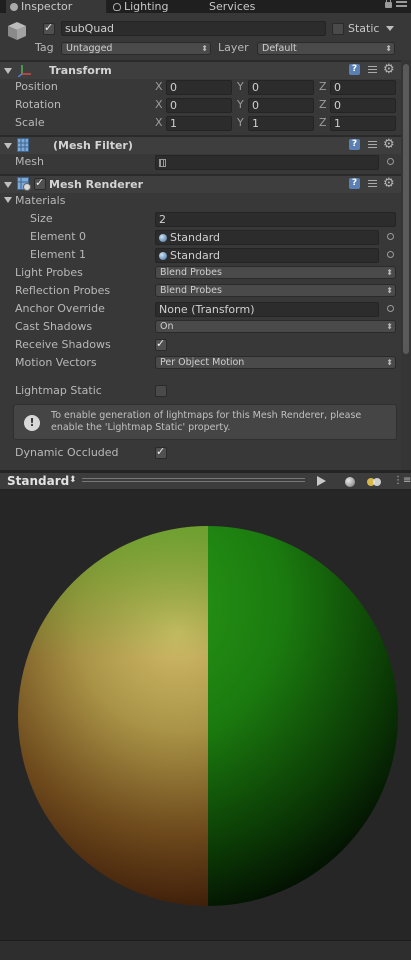 Image resolution: width=411 pixels, height=960 pixels. I want to click on element1-field: Standard, so click(267, 255).